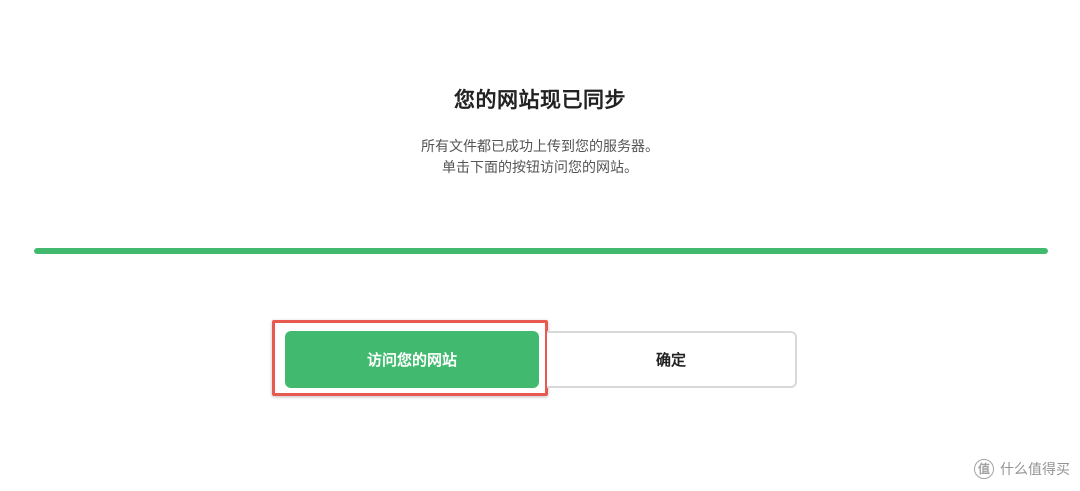 This screenshot has height=491, width=1080. Describe the element at coordinates (1035, 470) in the screenshot. I see `watermark-text: 什么值得买` at that location.